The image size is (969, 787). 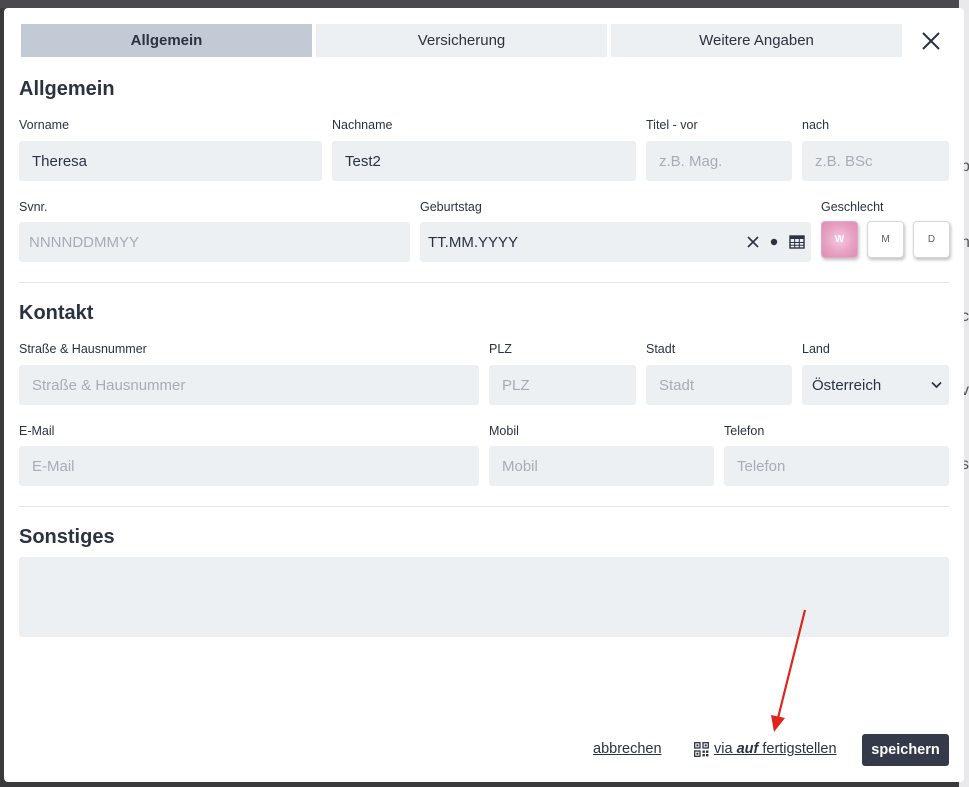 I want to click on birthday-value: TT.MM.YYYY, so click(x=473, y=242).